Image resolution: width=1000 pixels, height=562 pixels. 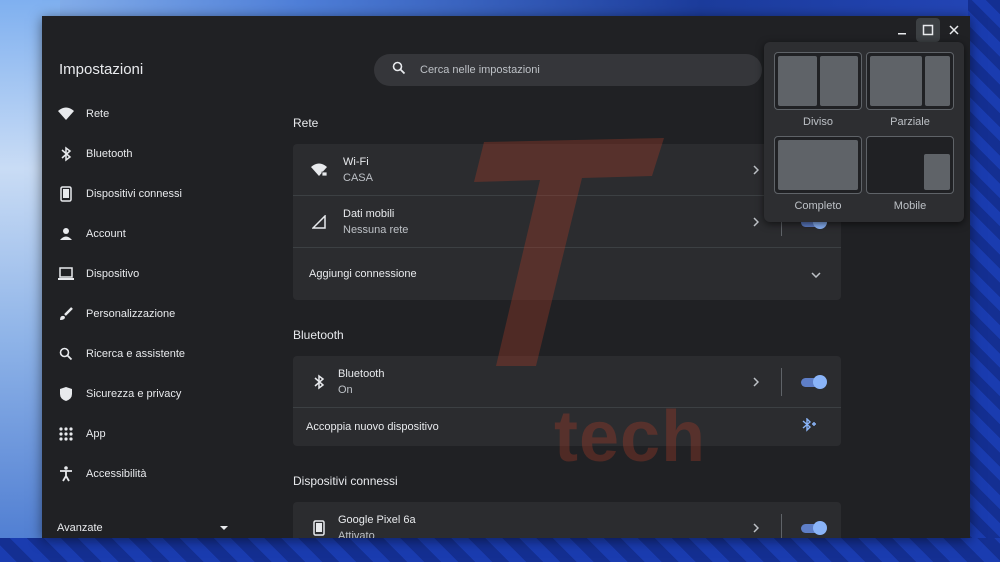 What do you see at coordinates (147, 234) in the screenshot?
I see `sidebar-item-account: Account` at bounding box center [147, 234].